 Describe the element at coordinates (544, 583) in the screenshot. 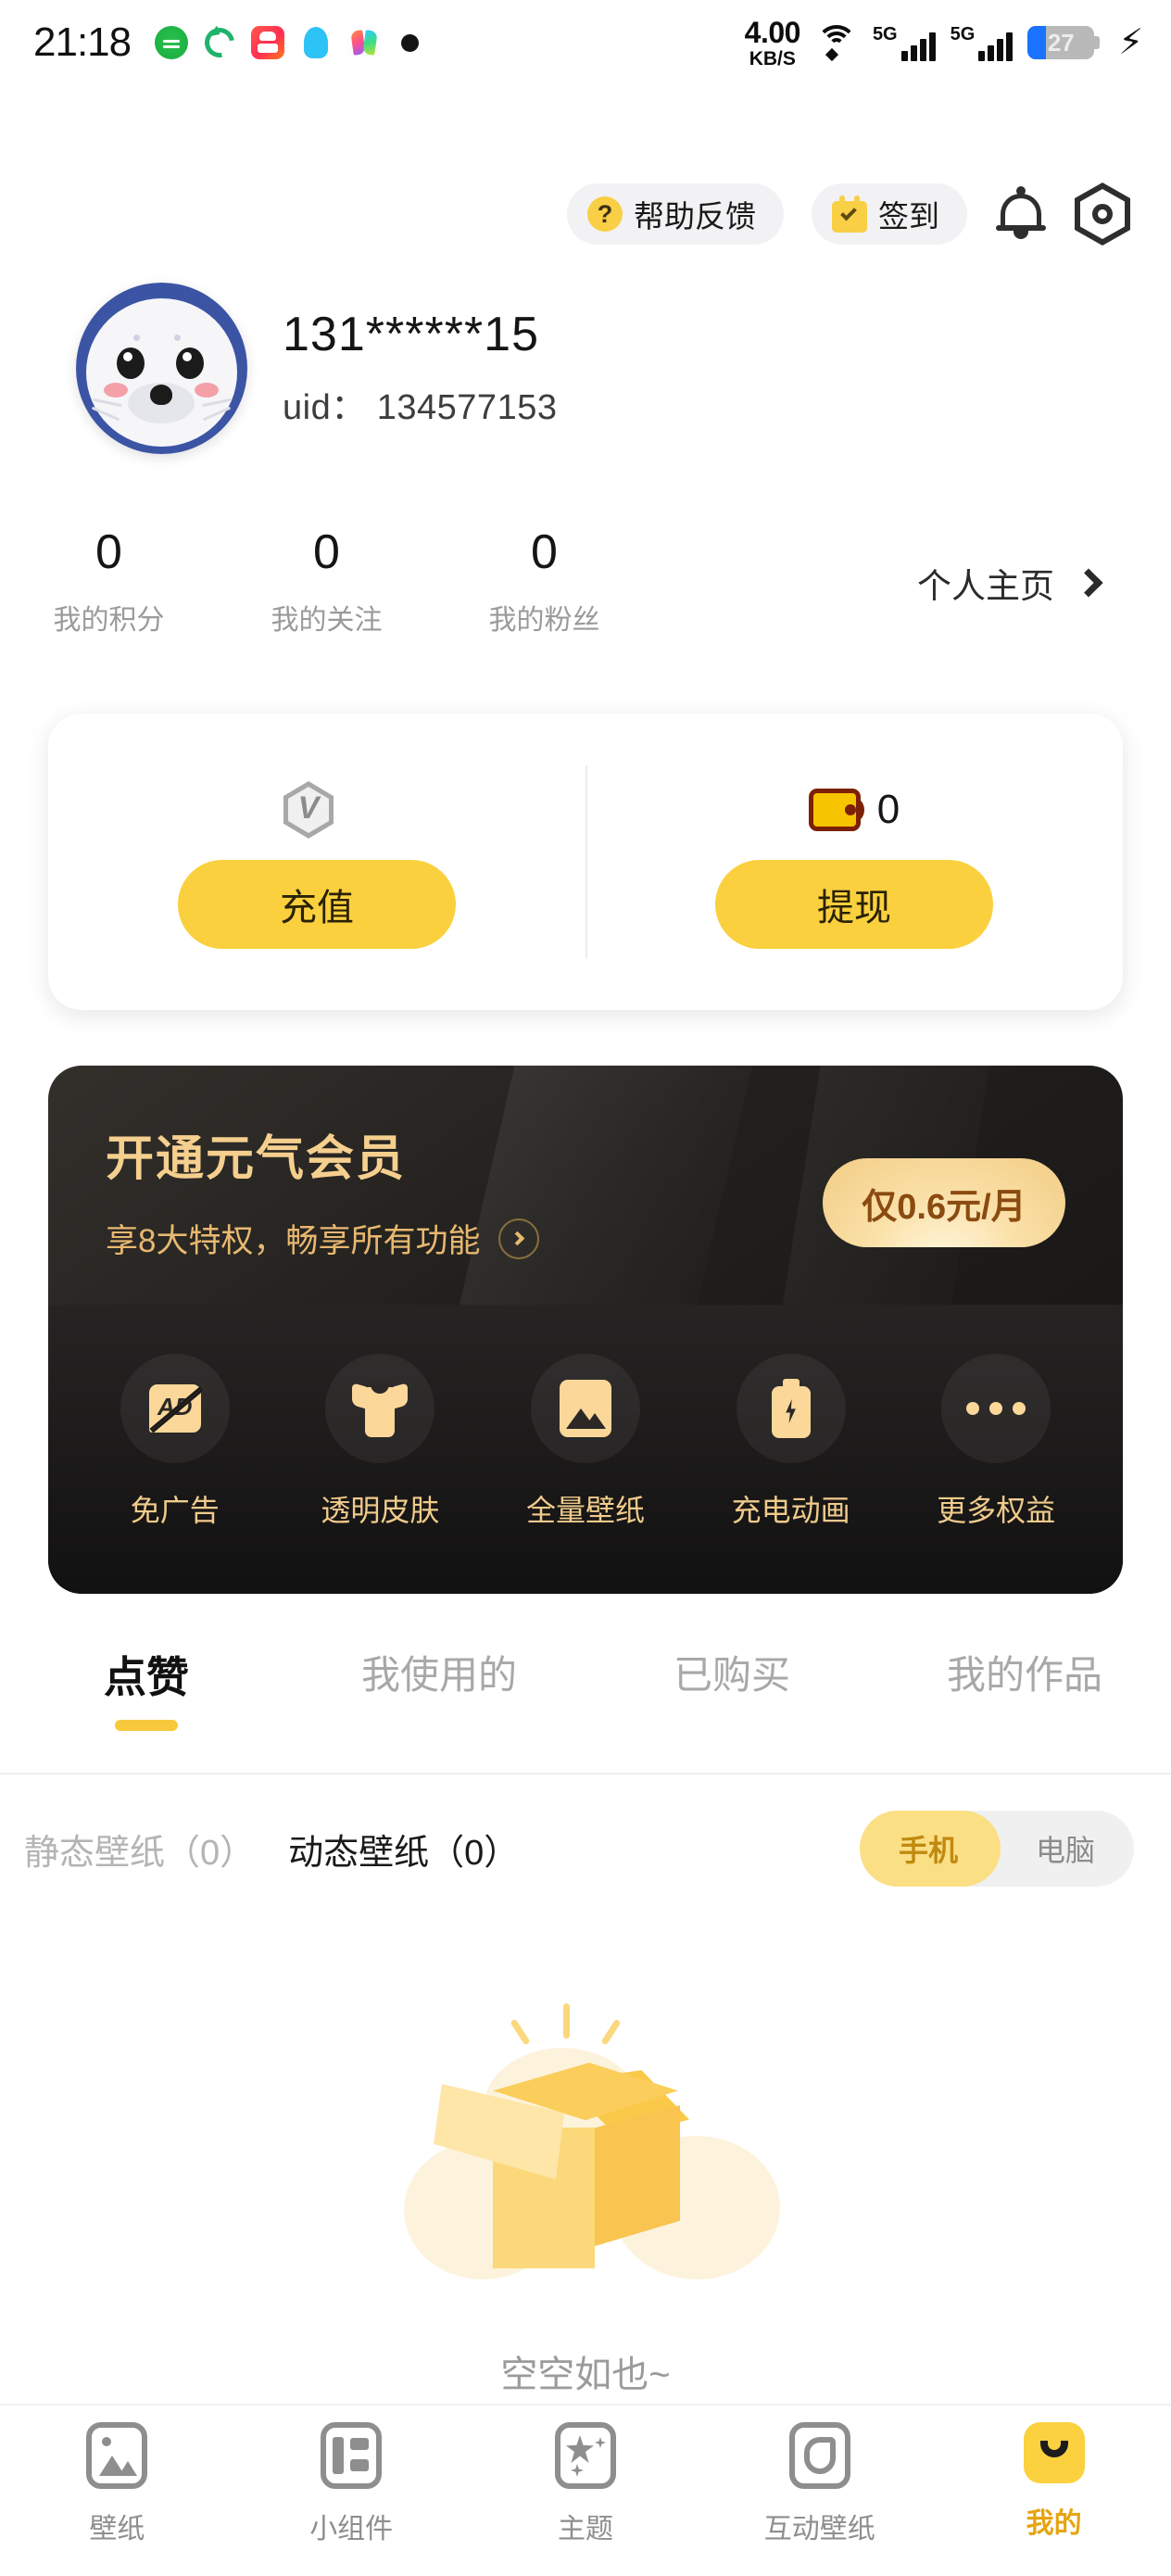

I see `stat-fans: 0 我的粉丝` at that location.